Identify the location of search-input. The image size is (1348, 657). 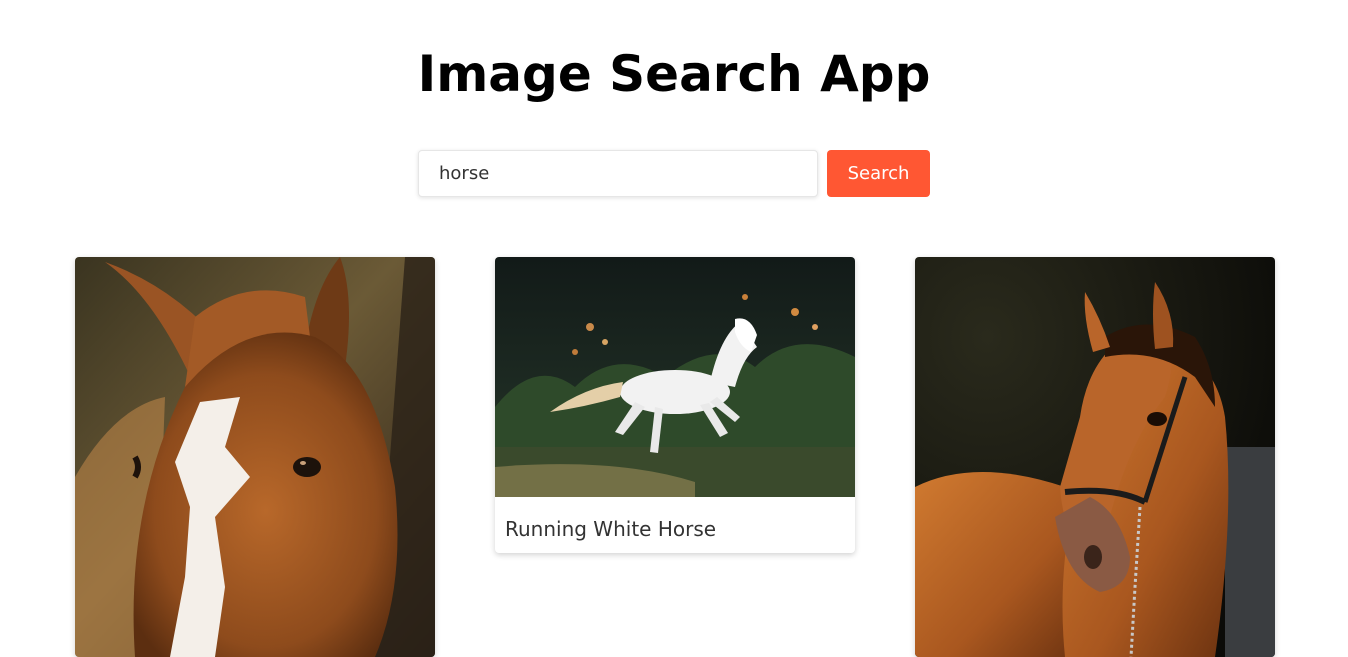
(618, 173).